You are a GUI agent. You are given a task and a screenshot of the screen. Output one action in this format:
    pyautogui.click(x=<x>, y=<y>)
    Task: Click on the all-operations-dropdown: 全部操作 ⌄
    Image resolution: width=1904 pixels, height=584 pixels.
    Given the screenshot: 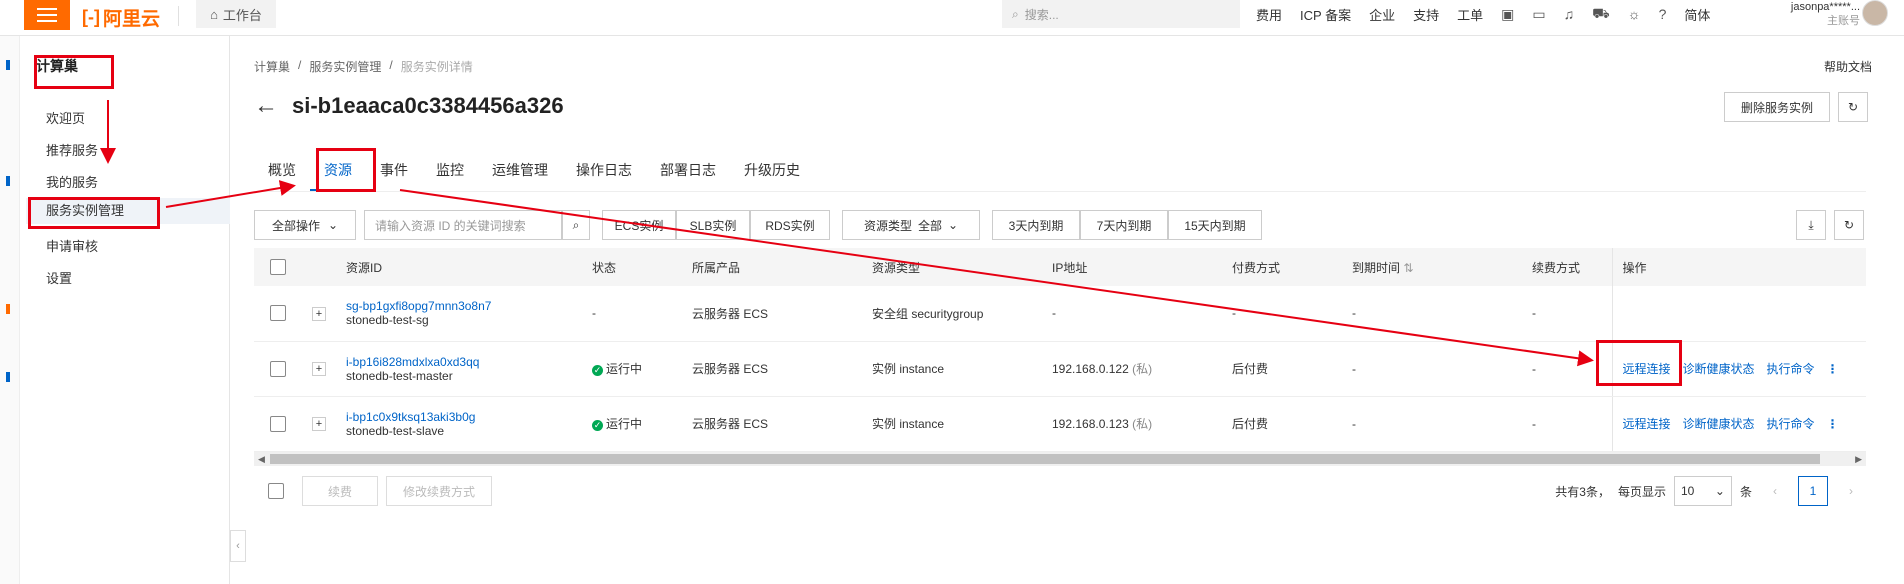 What is the action you would take?
    pyautogui.click(x=305, y=225)
    